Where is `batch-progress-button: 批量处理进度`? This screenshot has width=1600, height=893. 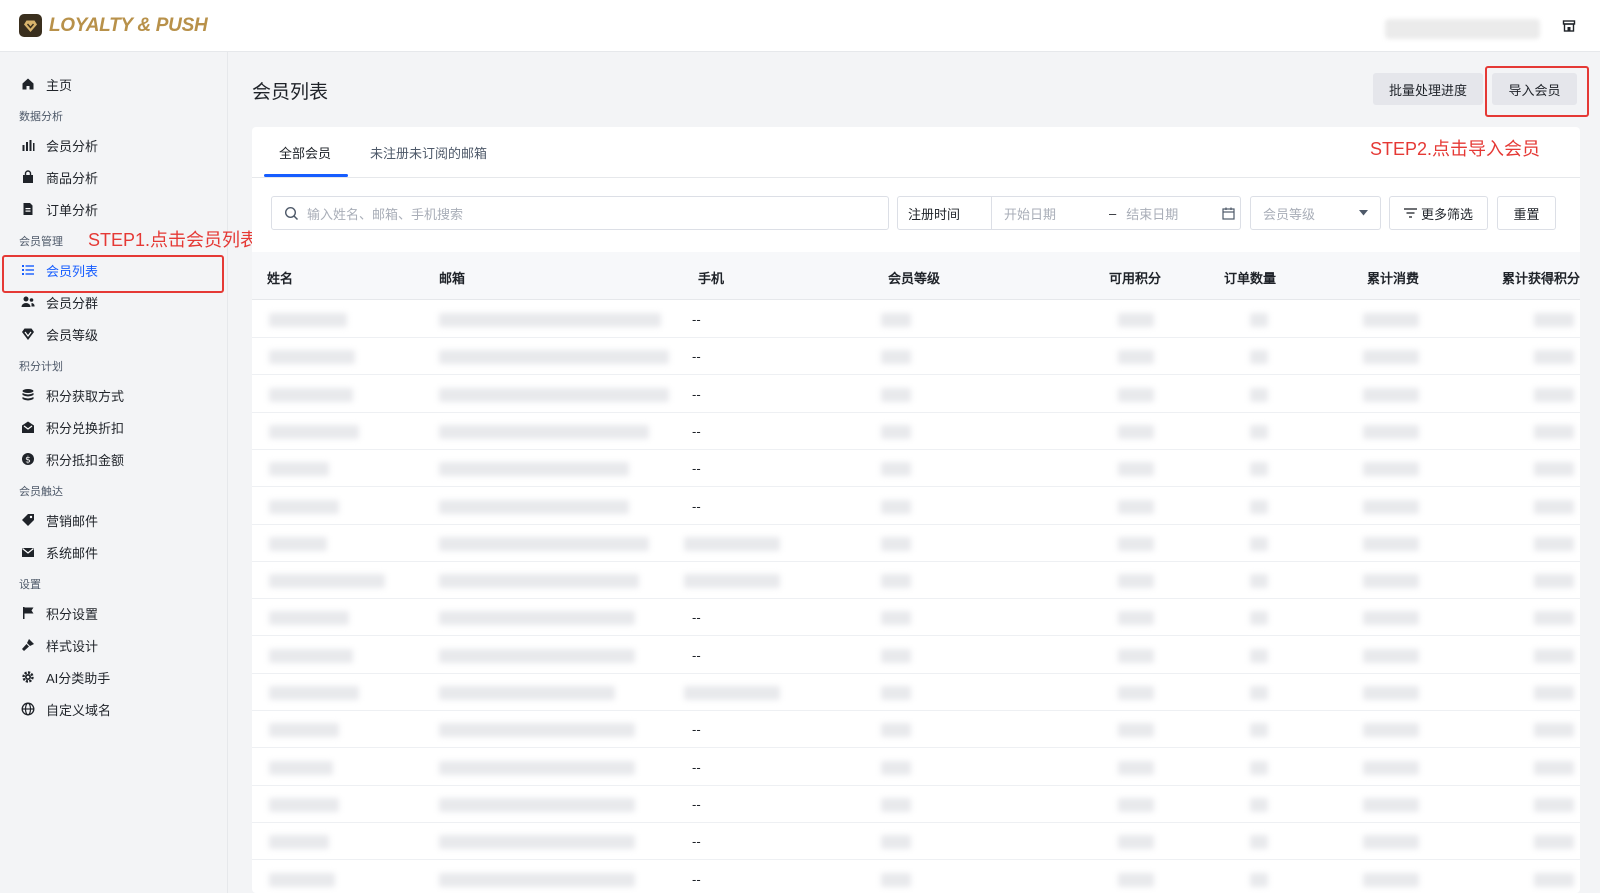 batch-progress-button: 批量处理进度 is located at coordinates (1428, 89).